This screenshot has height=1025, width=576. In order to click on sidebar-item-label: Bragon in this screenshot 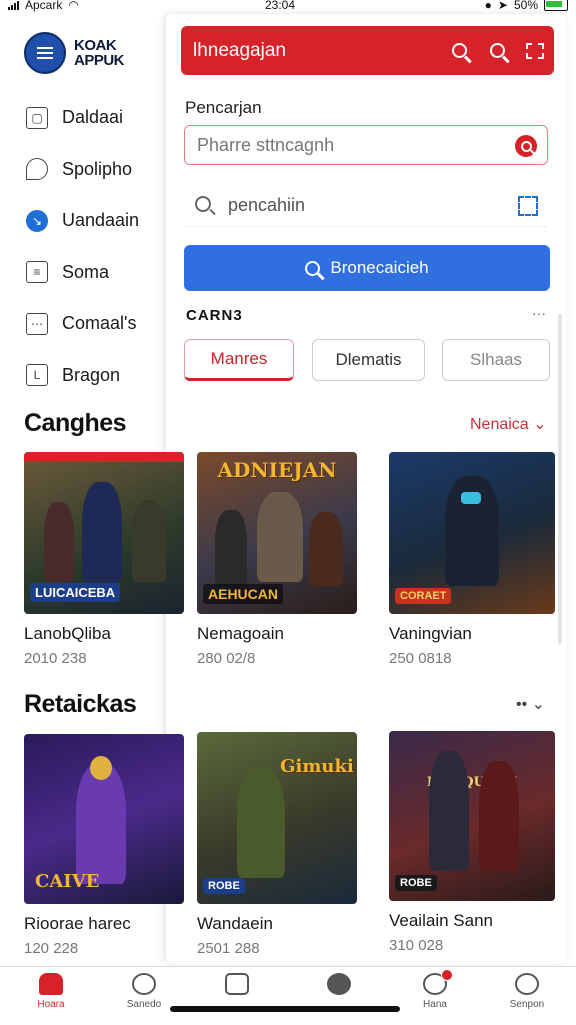, I will do `click(91, 374)`.